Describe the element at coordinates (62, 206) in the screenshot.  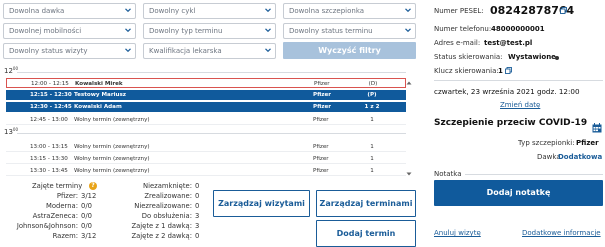
I see `stat-label: Moderna:` at that location.